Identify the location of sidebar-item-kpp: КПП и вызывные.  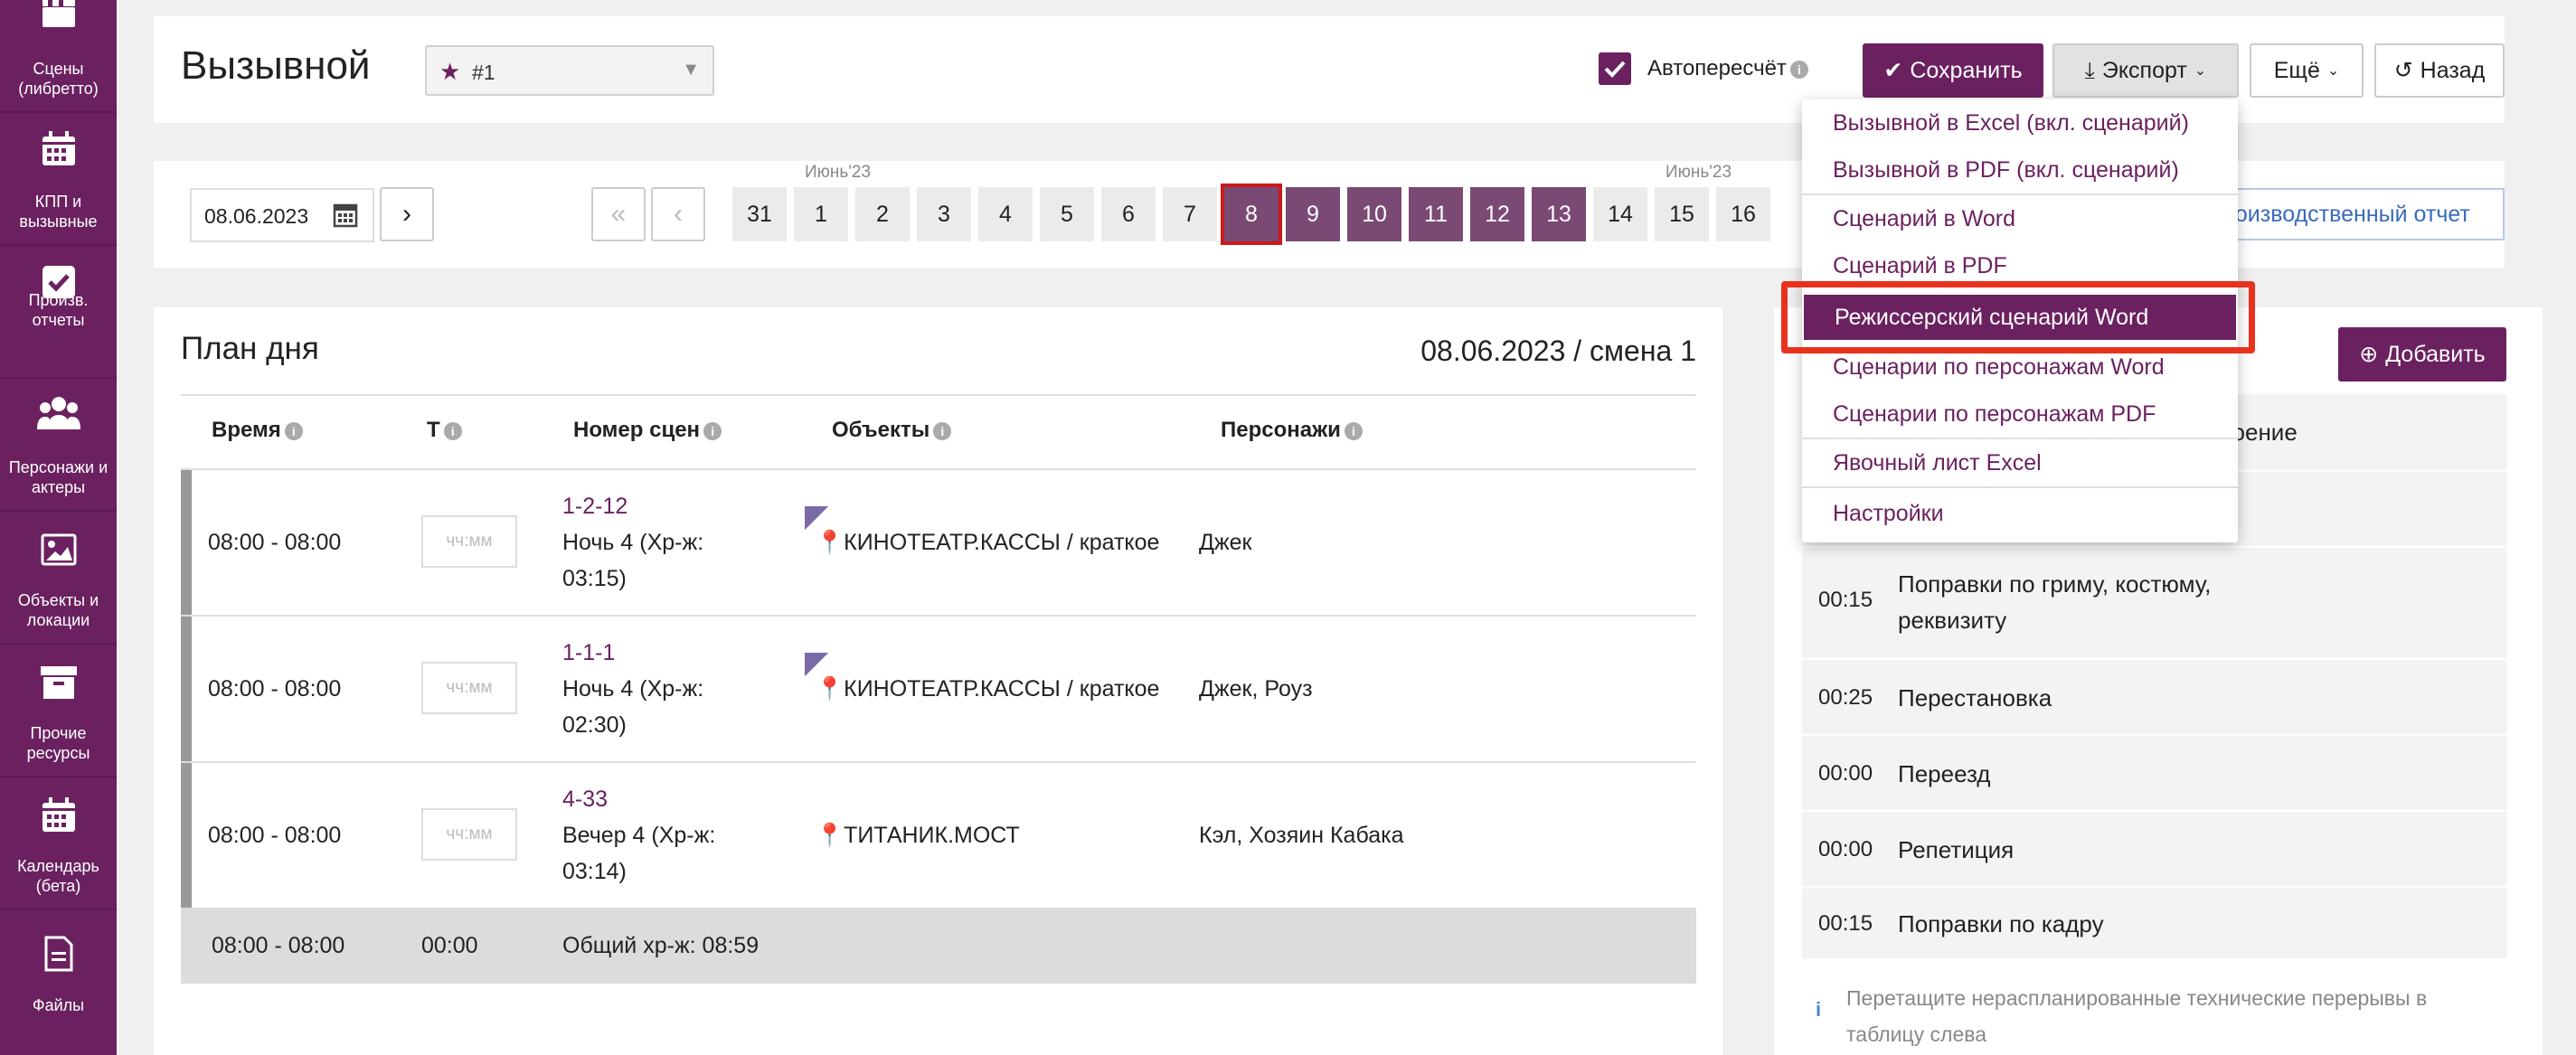
(58, 179).